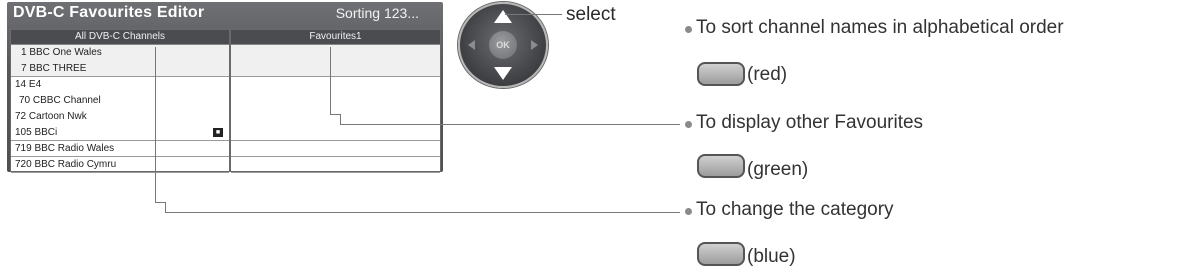 The image size is (1182, 275). Describe the element at coordinates (422, 212) in the screenshot. I see `callout-line-category-horizontal` at that location.